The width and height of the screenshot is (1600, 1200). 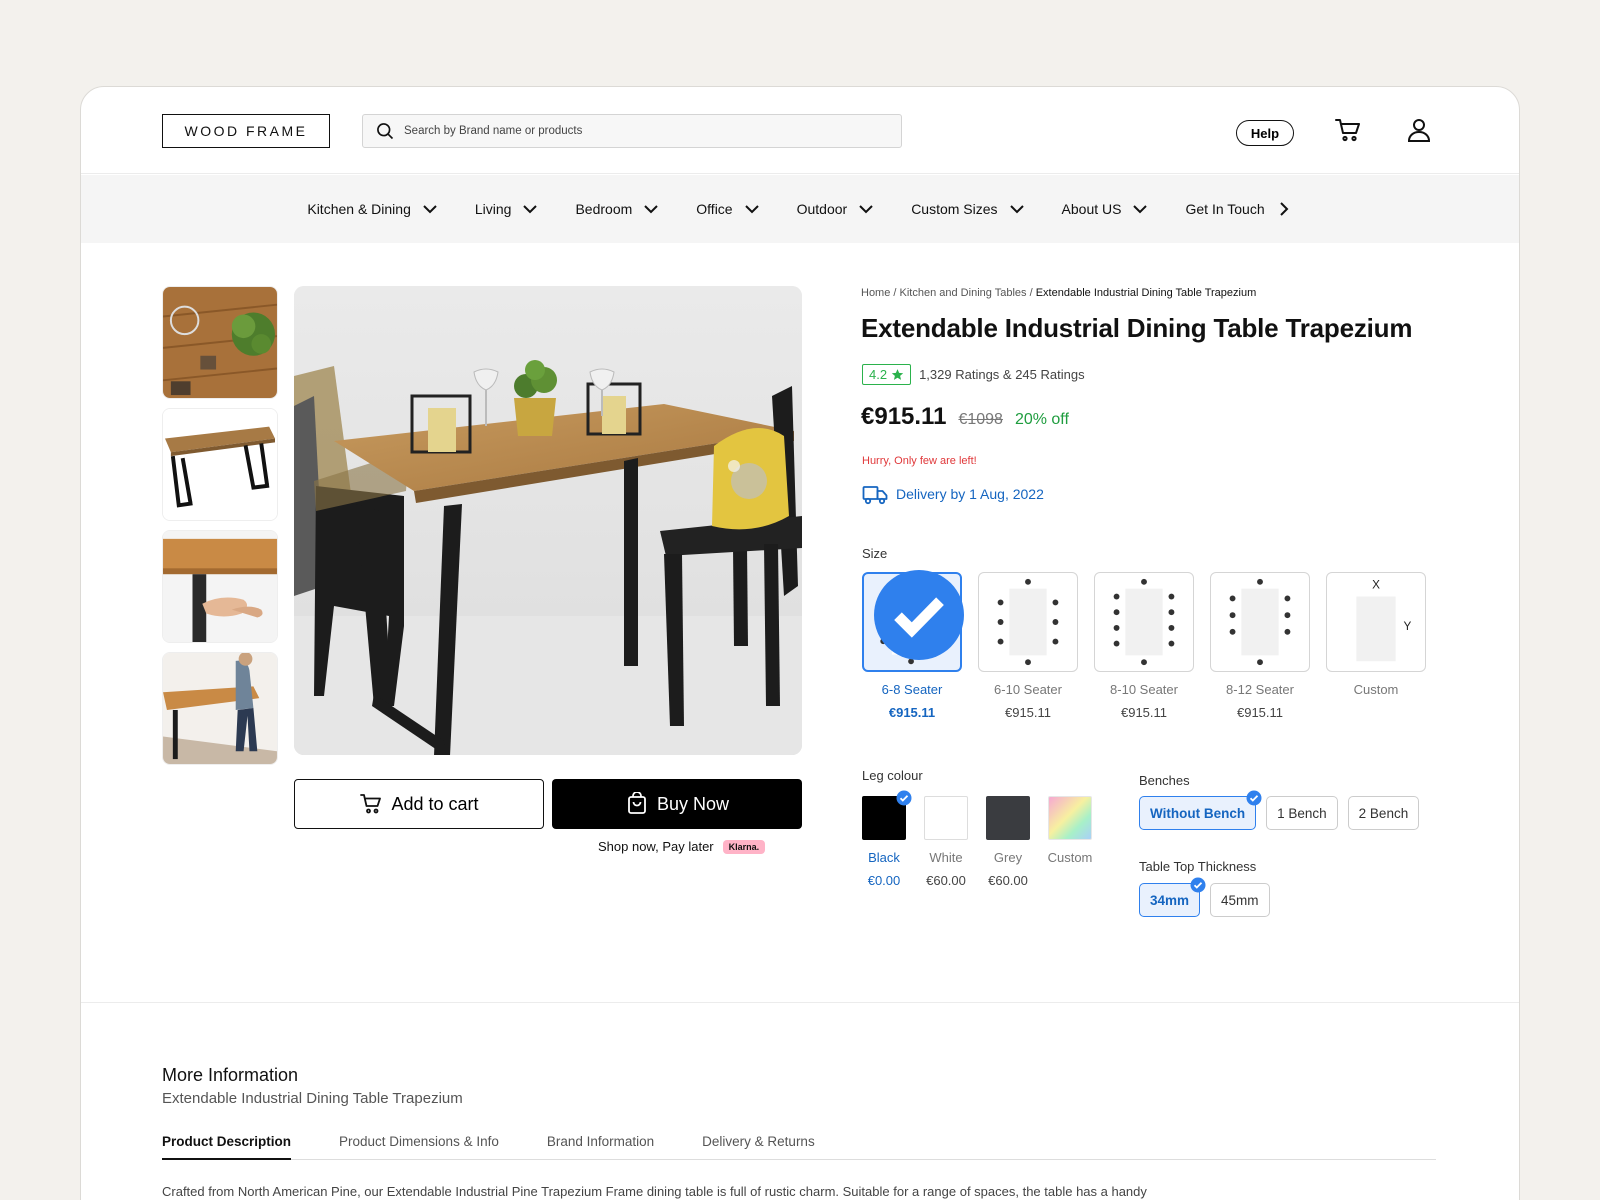 I want to click on size-option-8-12-seater: 8-12 Seater €915.11, so click(x=1260, y=646).